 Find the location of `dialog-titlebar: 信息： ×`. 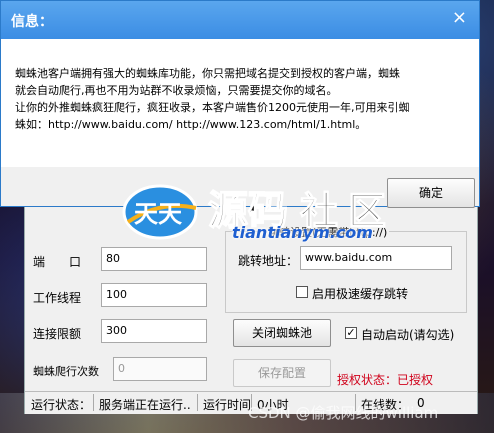

dialog-titlebar: 信息： × is located at coordinates (240, 20).